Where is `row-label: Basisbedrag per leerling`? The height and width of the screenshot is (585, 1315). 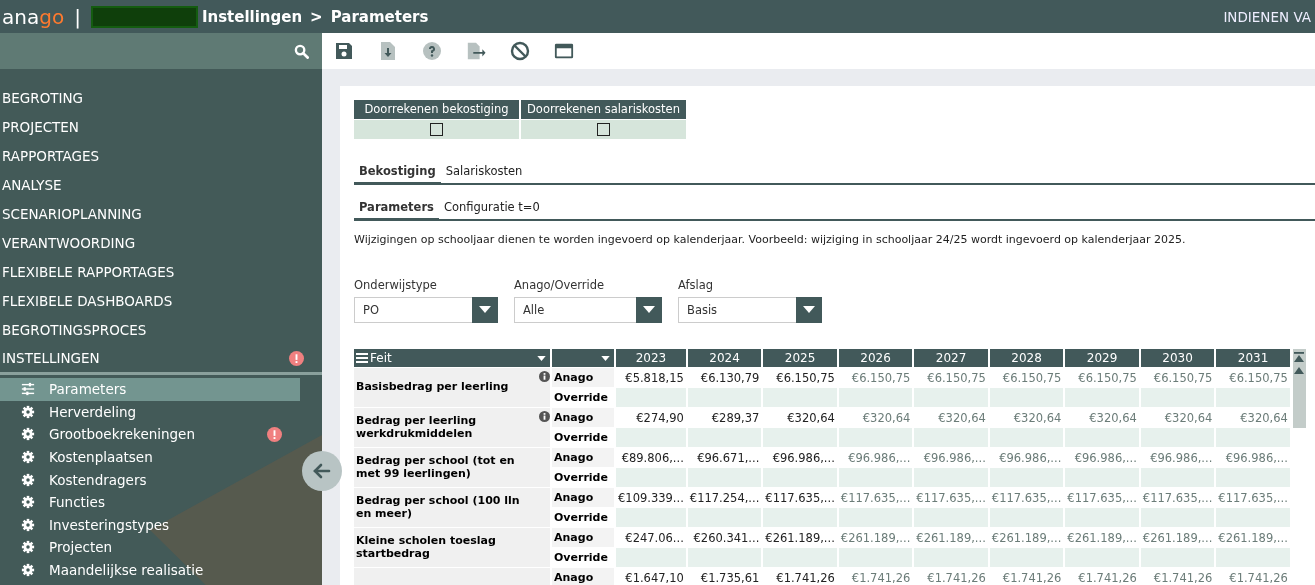 row-label: Basisbedrag per leerling is located at coordinates (452, 387).